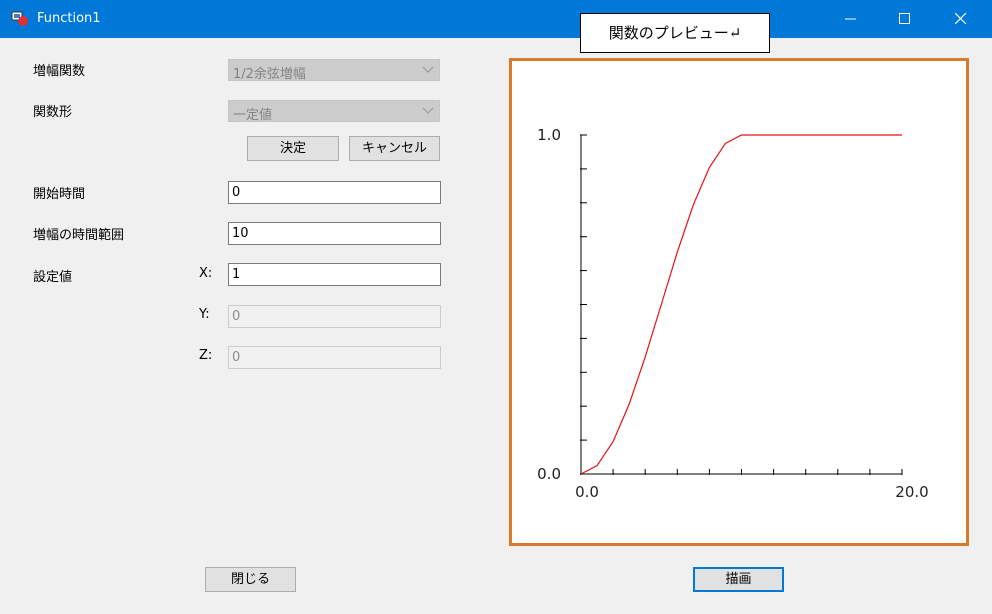 This screenshot has width=992, height=614. What do you see at coordinates (236, 192) in the screenshot?
I see `start-time-value: 0` at bounding box center [236, 192].